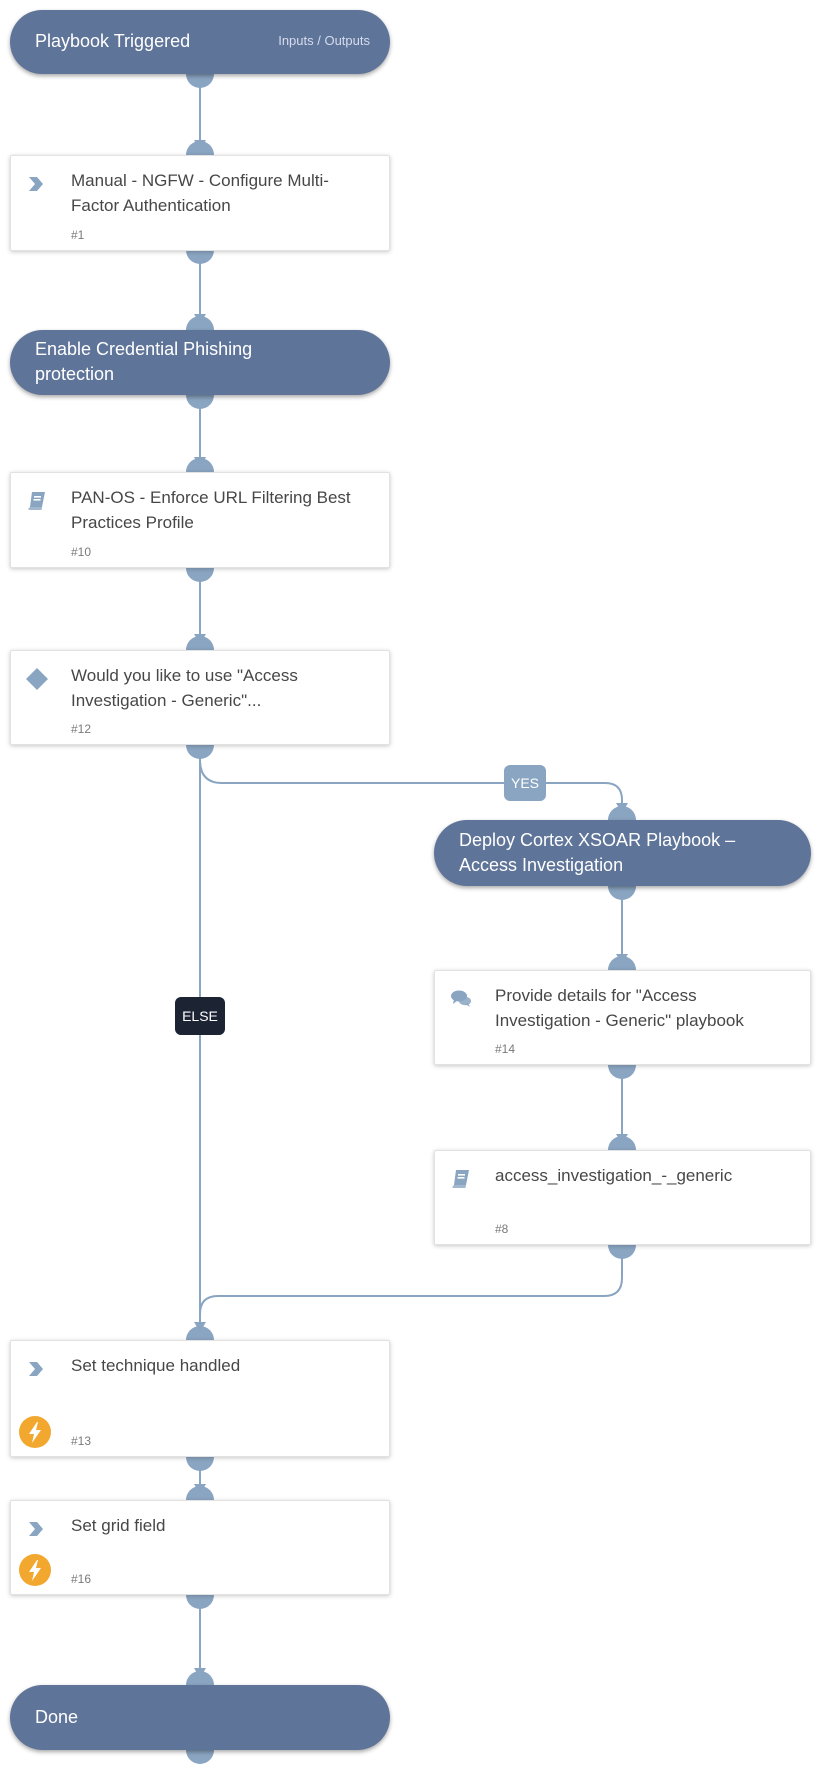 This screenshot has width=825, height=1774. What do you see at coordinates (81, 1579) in the screenshot?
I see `task-id: #16` at bounding box center [81, 1579].